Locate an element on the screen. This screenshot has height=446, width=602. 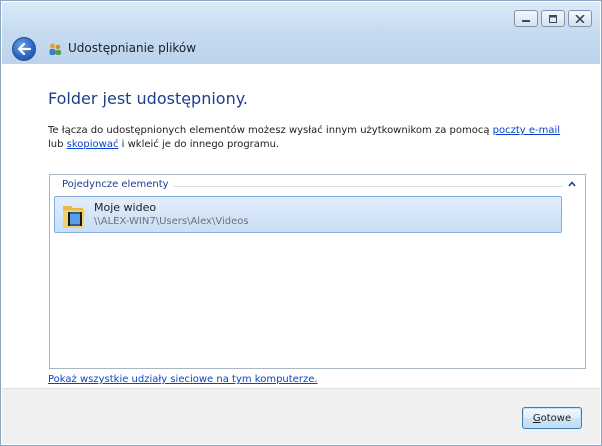
chevron-up-icon is located at coordinates (572, 184).